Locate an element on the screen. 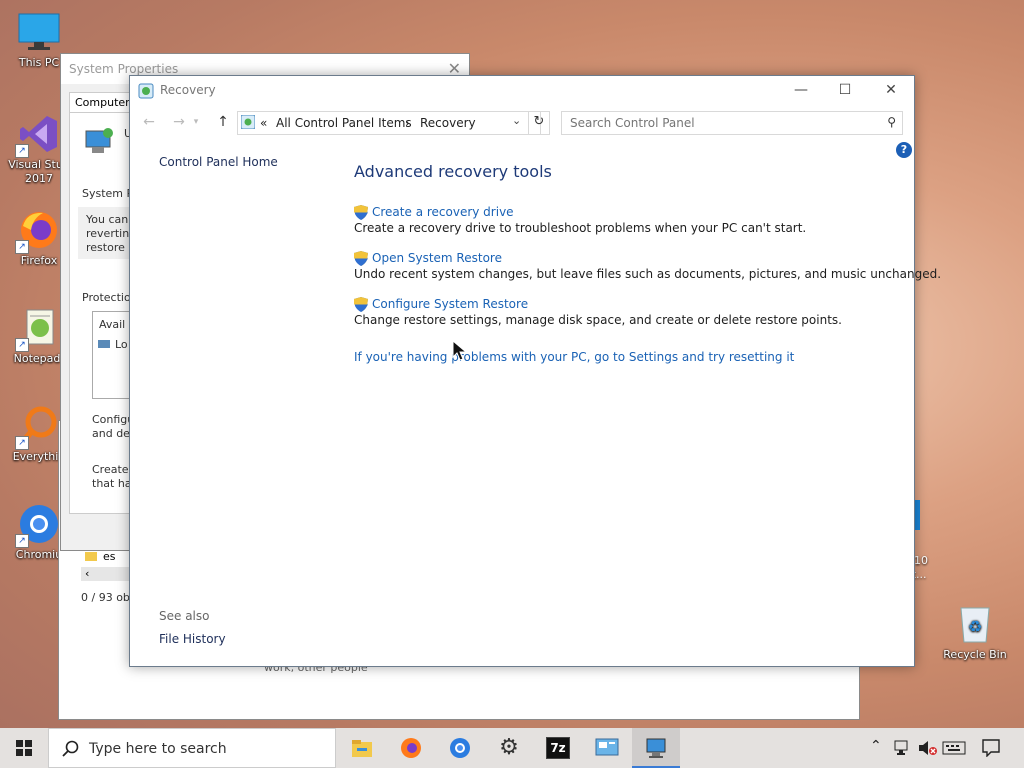 The width and height of the screenshot is (1024, 768). up-arrow-icon: ↑ is located at coordinates (223, 122).